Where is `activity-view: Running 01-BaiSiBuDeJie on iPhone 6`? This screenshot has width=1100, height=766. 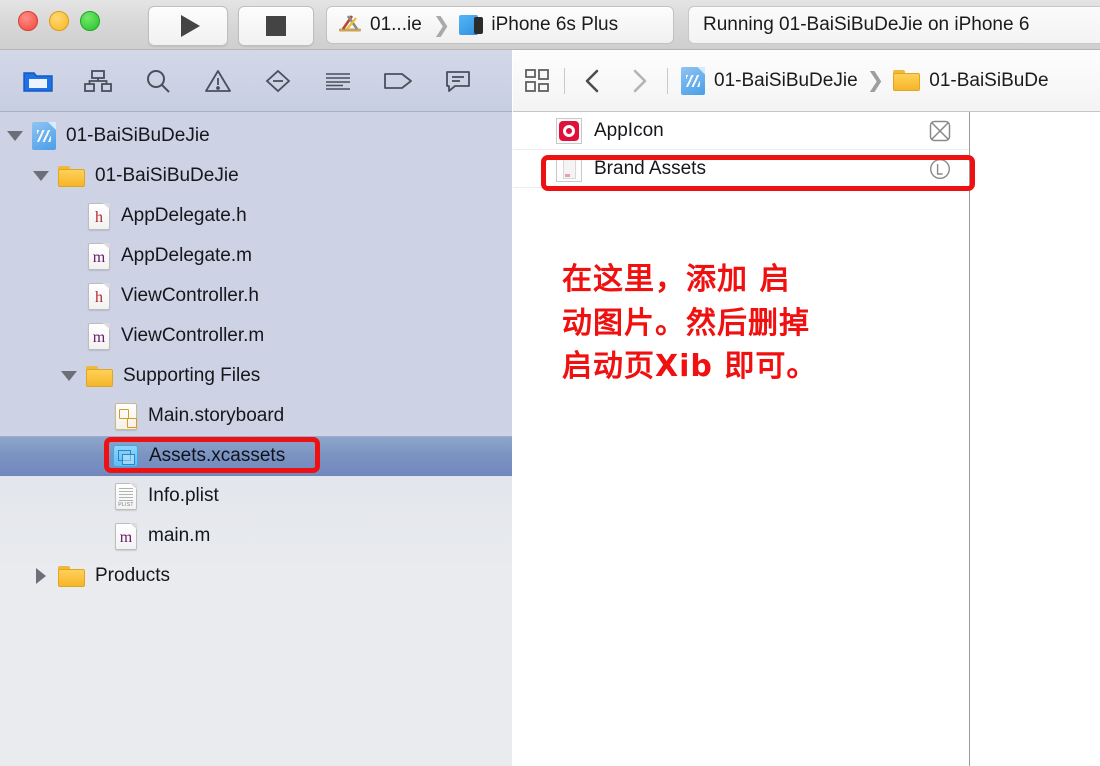
activity-view: Running 01-BaiSiBuDeJie on iPhone 6 is located at coordinates (894, 25).